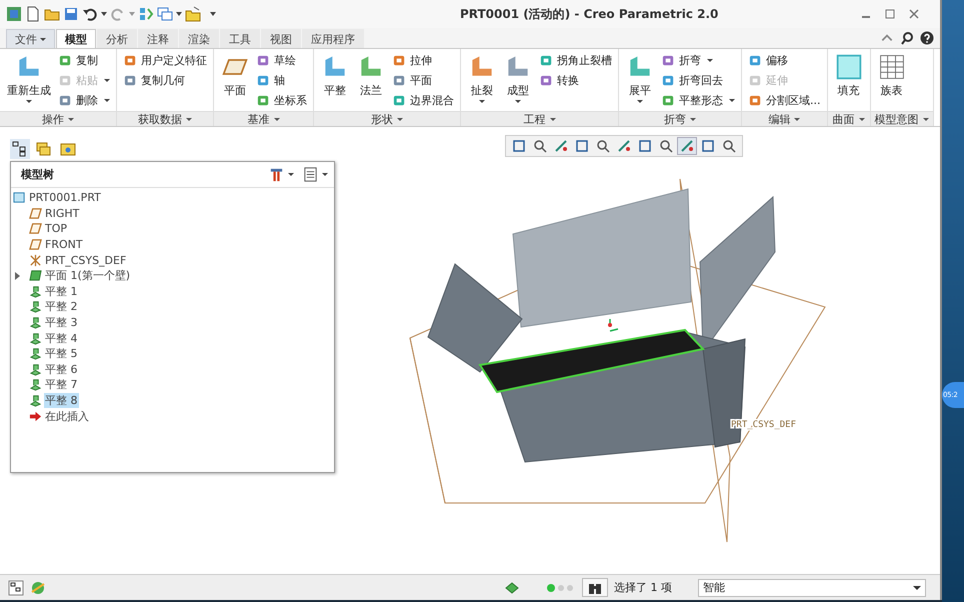 This screenshot has width=964, height=602. Describe the element at coordinates (281, 38) in the screenshot. I see `ribbon-tab: 视图` at that location.